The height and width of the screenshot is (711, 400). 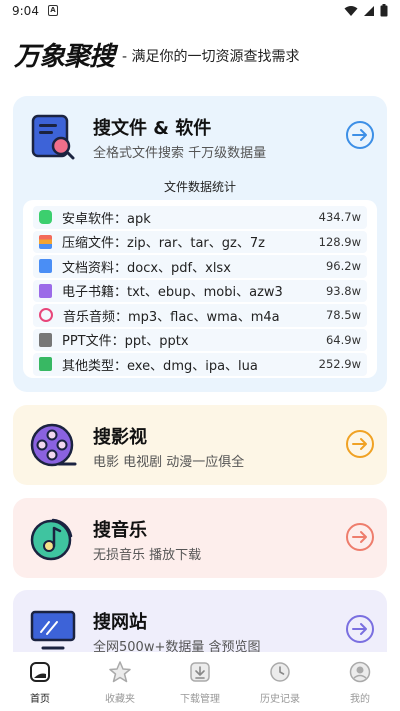 What do you see at coordinates (200, 672) in the screenshot?
I see `download-icon` at bounding box center [200, 672].